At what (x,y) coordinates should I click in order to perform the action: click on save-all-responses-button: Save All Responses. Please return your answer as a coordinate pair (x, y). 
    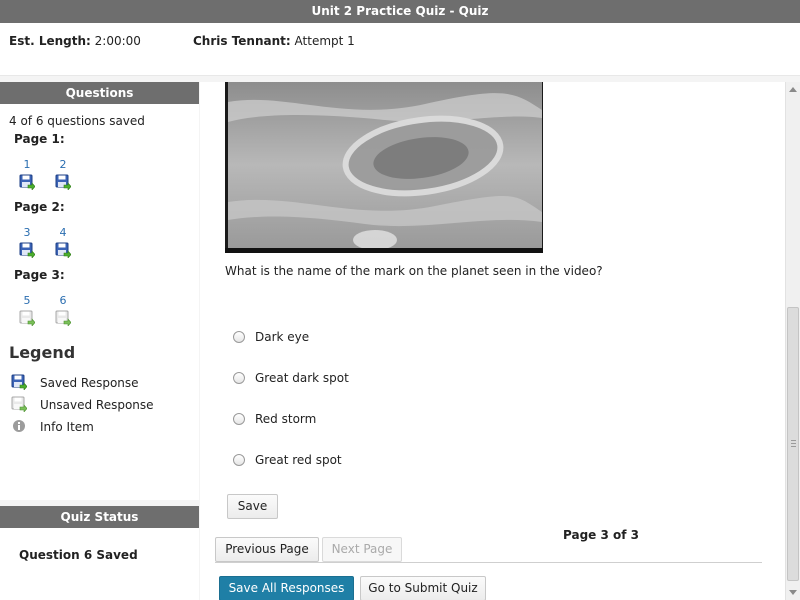
    Looking at the image, I should click on (286, 588).